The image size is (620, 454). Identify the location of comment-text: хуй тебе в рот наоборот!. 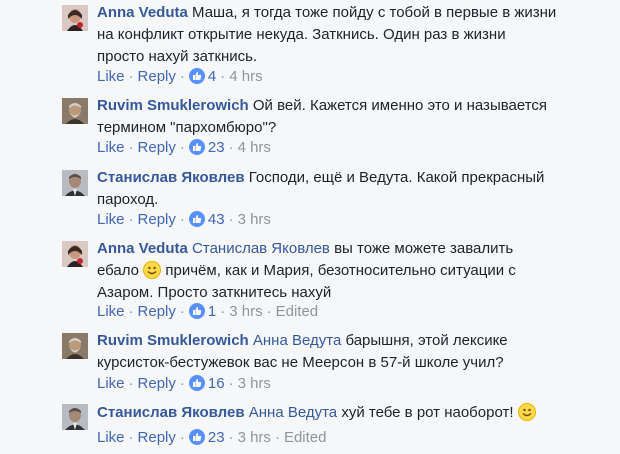
(427, 412).